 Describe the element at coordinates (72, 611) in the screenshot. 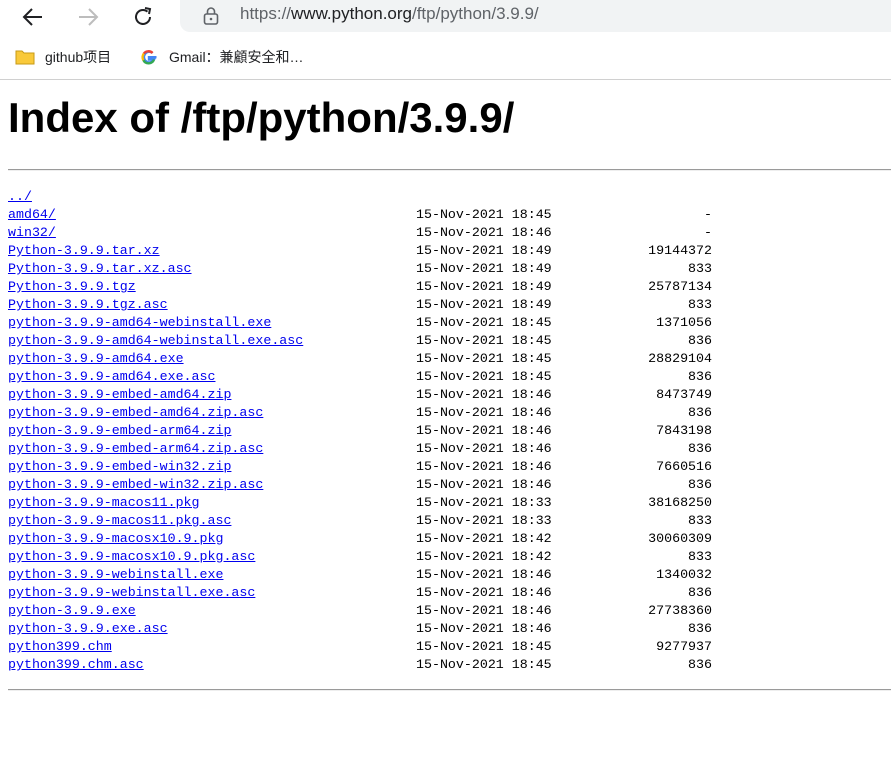

I see `file-link: python-3.9.9.exe` at that location.